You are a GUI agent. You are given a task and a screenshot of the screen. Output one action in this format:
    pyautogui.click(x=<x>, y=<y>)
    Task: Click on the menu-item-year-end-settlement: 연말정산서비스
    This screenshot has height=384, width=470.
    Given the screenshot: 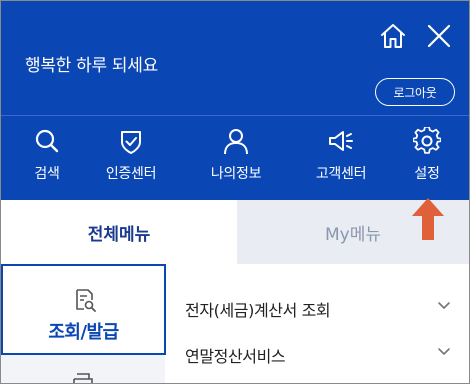 What is the action you would take?
    pyautogui.click(x=318, y=354)
    